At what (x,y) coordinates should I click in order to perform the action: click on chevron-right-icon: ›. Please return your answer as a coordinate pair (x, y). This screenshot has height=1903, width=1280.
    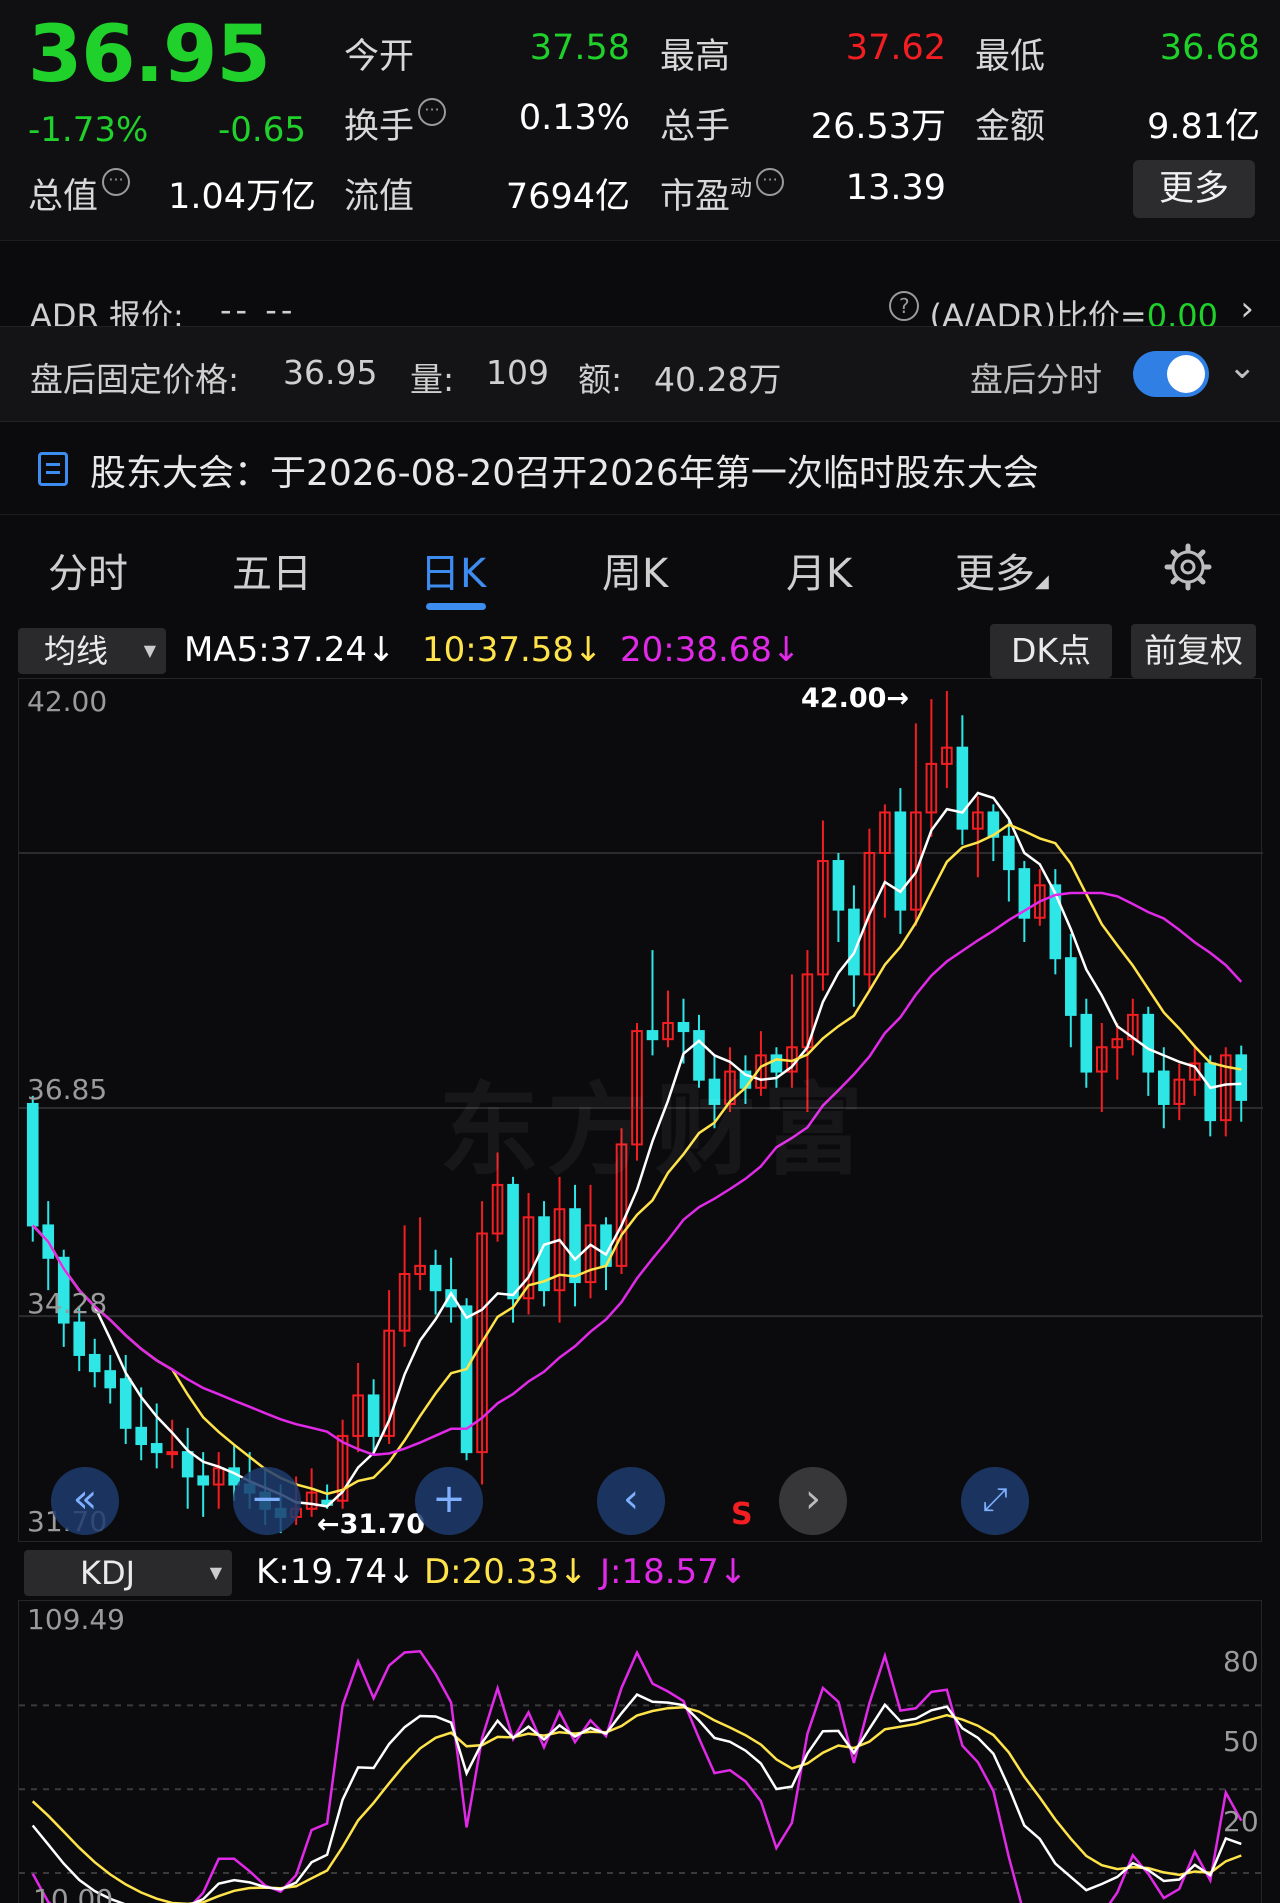
    Looking at the image, I should click on (1247, 307).